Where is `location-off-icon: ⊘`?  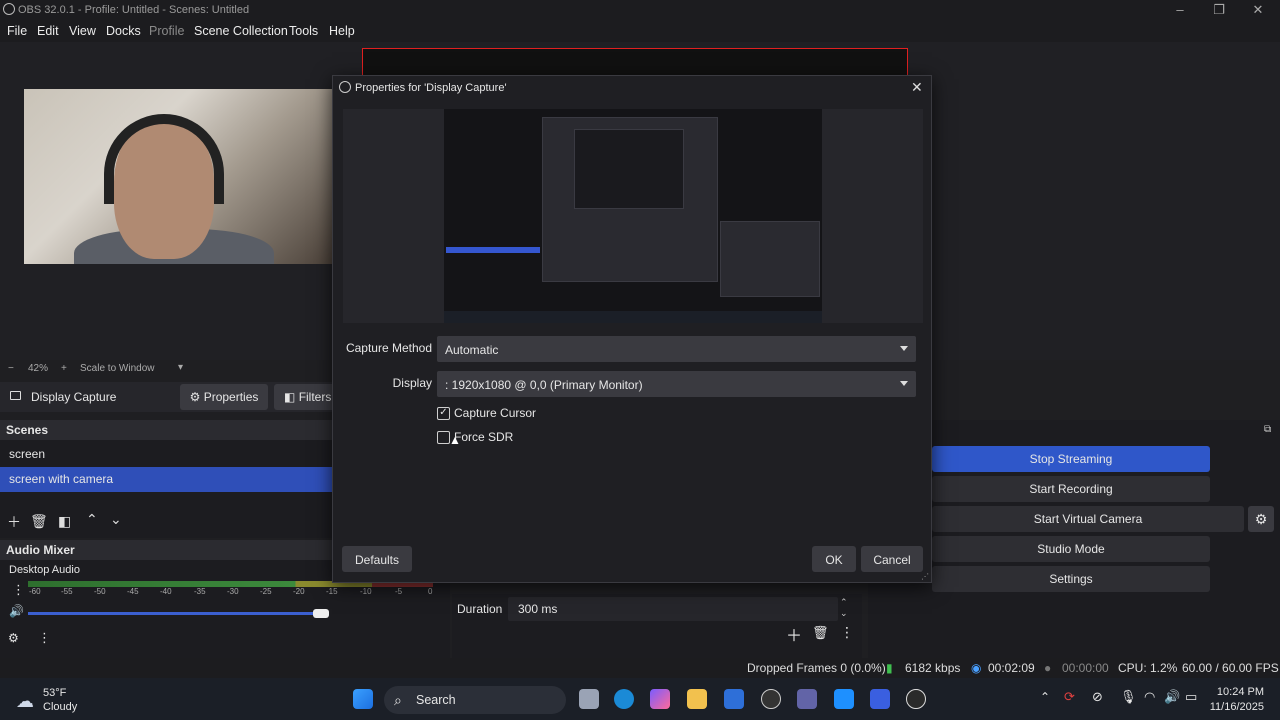
location-off-icon: ⊘ is located at coordinates (1097, 697).